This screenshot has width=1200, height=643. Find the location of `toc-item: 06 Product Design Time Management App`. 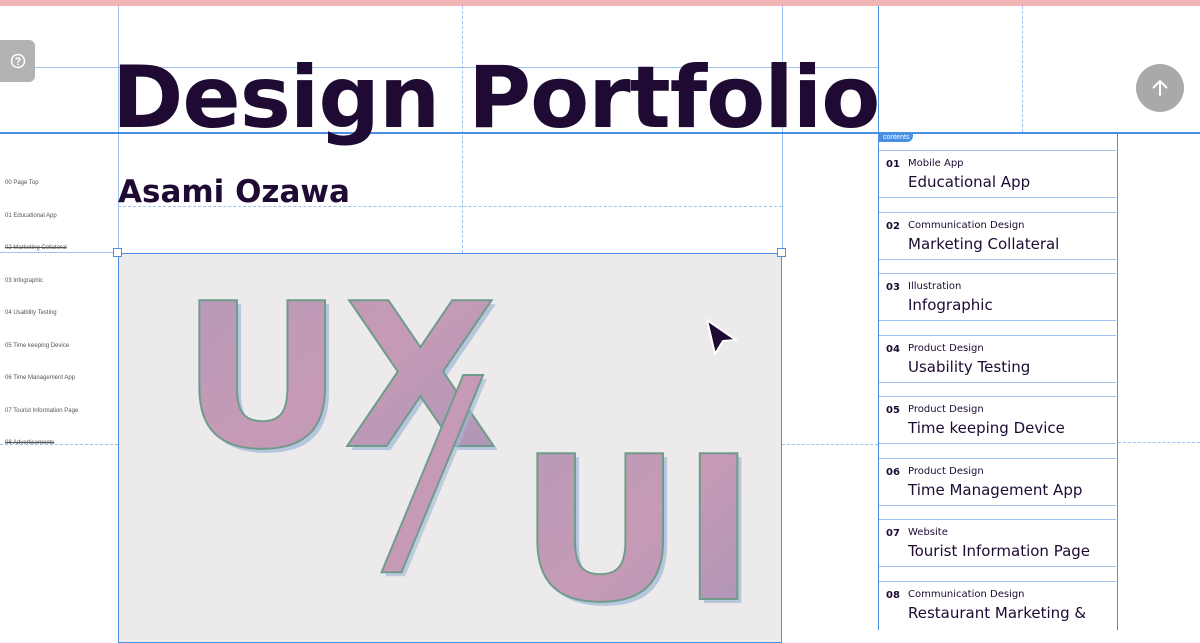

toc-item: 06 Product Design Time Management App is located at coordinates (997, 482).